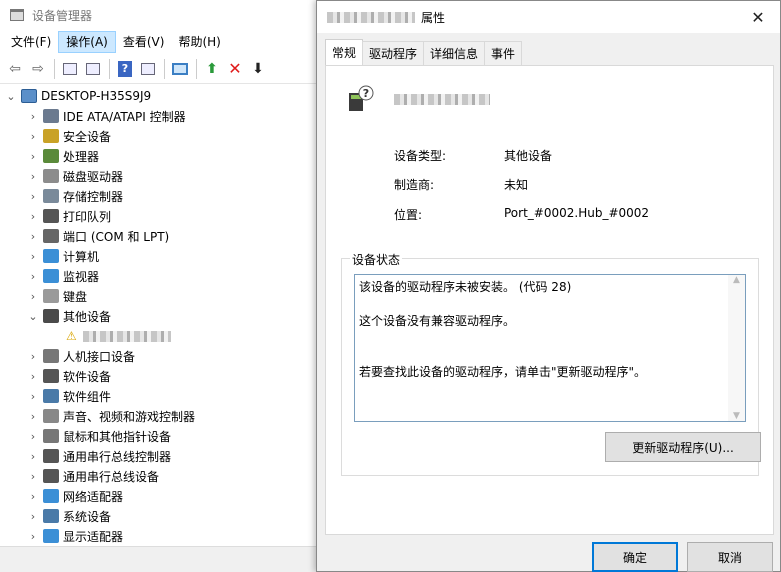 This screenshot has width=781, height=572. Describe the element at coordinates (758, 17) in the screenshot. I see `close-button: ✕` at that location.